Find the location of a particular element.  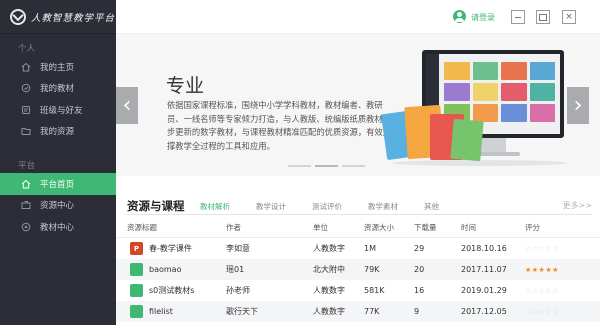

column-header: 评分 is located at coordinates (532, 227).